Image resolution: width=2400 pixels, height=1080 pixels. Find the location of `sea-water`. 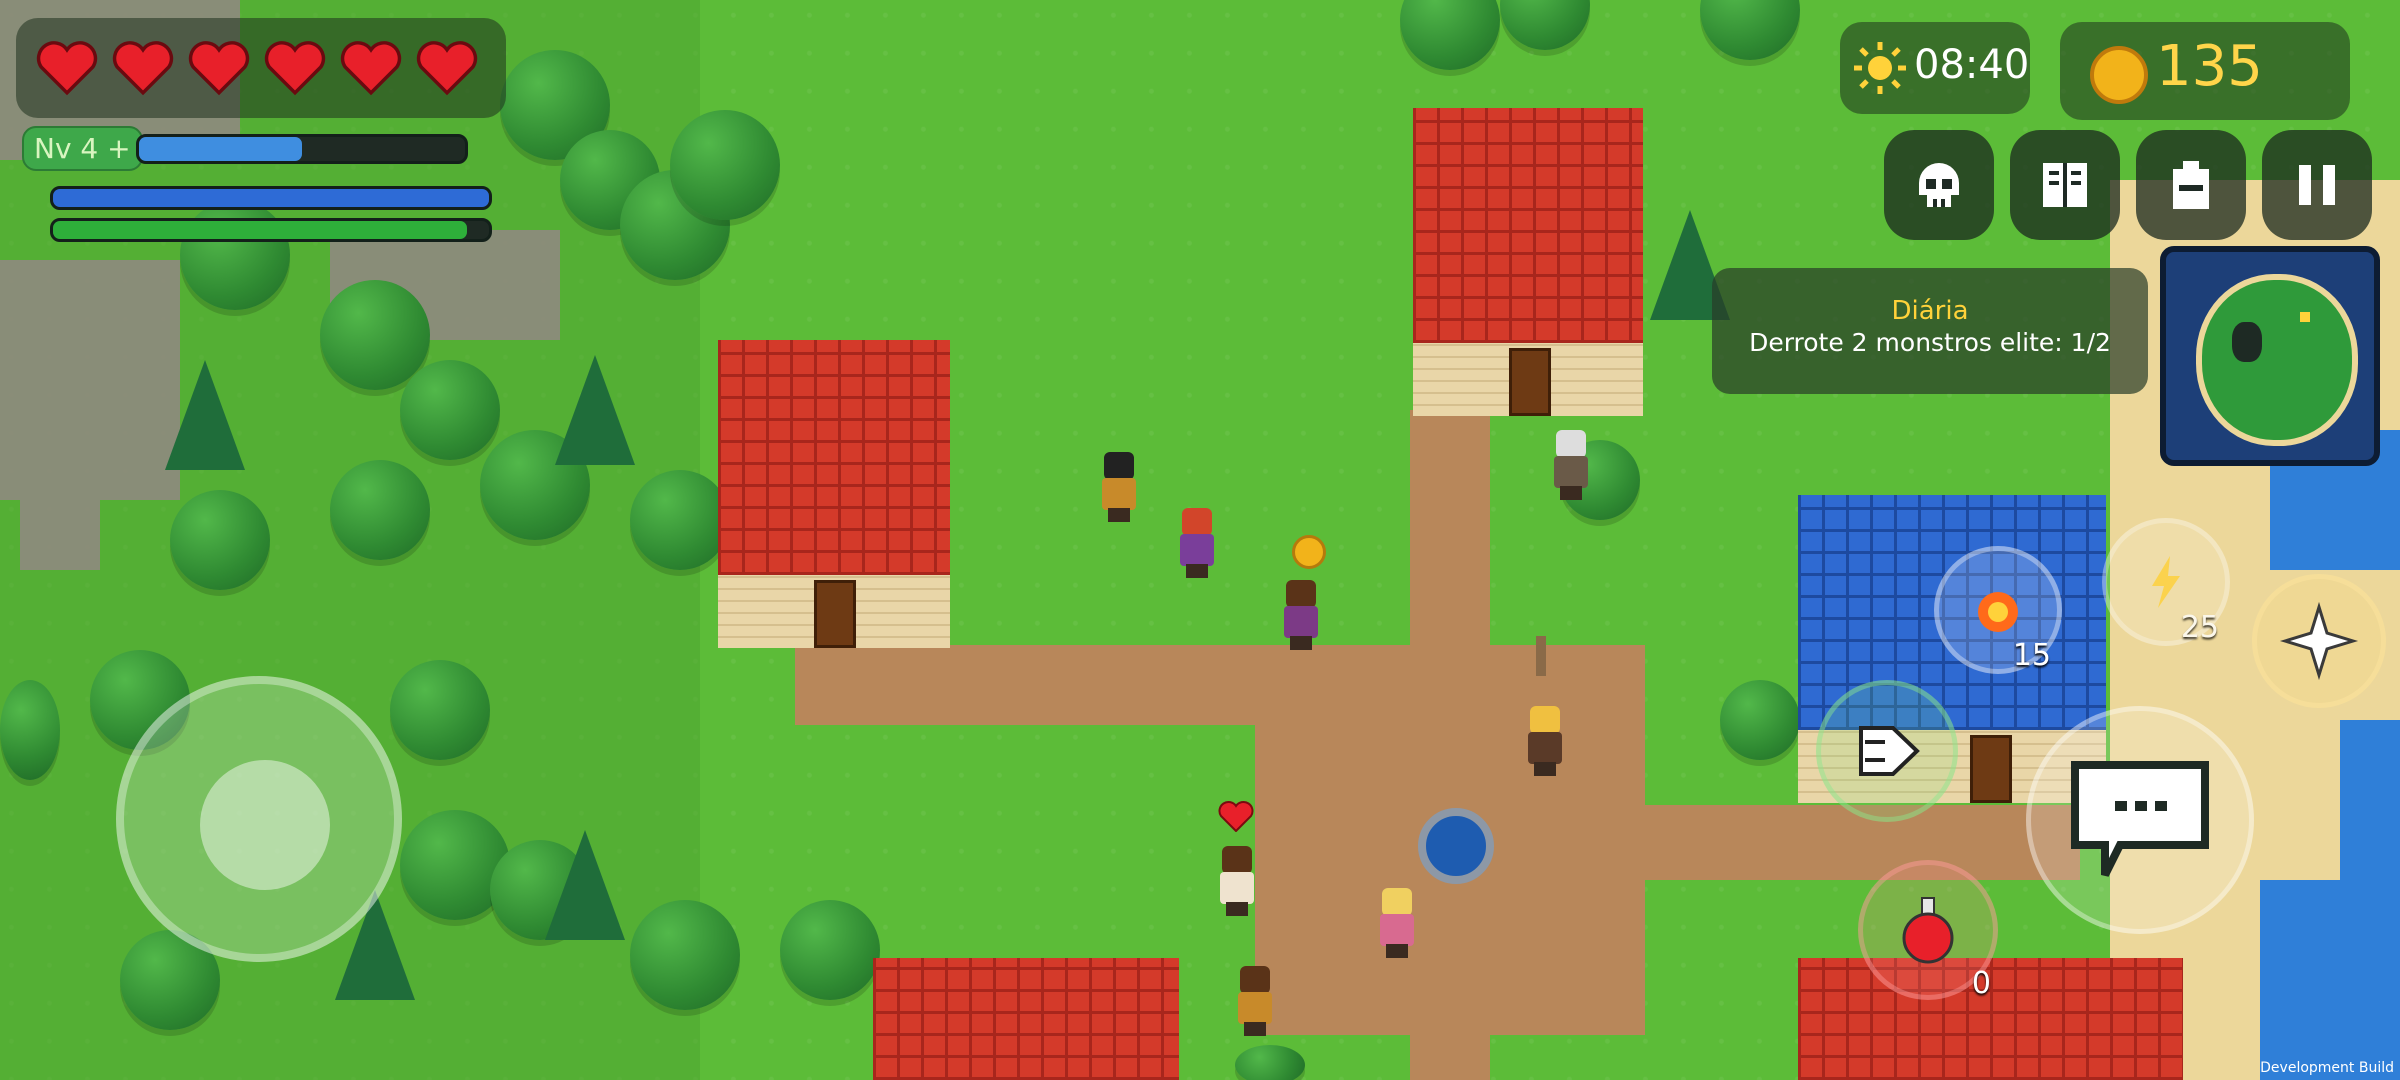

sea-water is located at coordinates (2330, 980).